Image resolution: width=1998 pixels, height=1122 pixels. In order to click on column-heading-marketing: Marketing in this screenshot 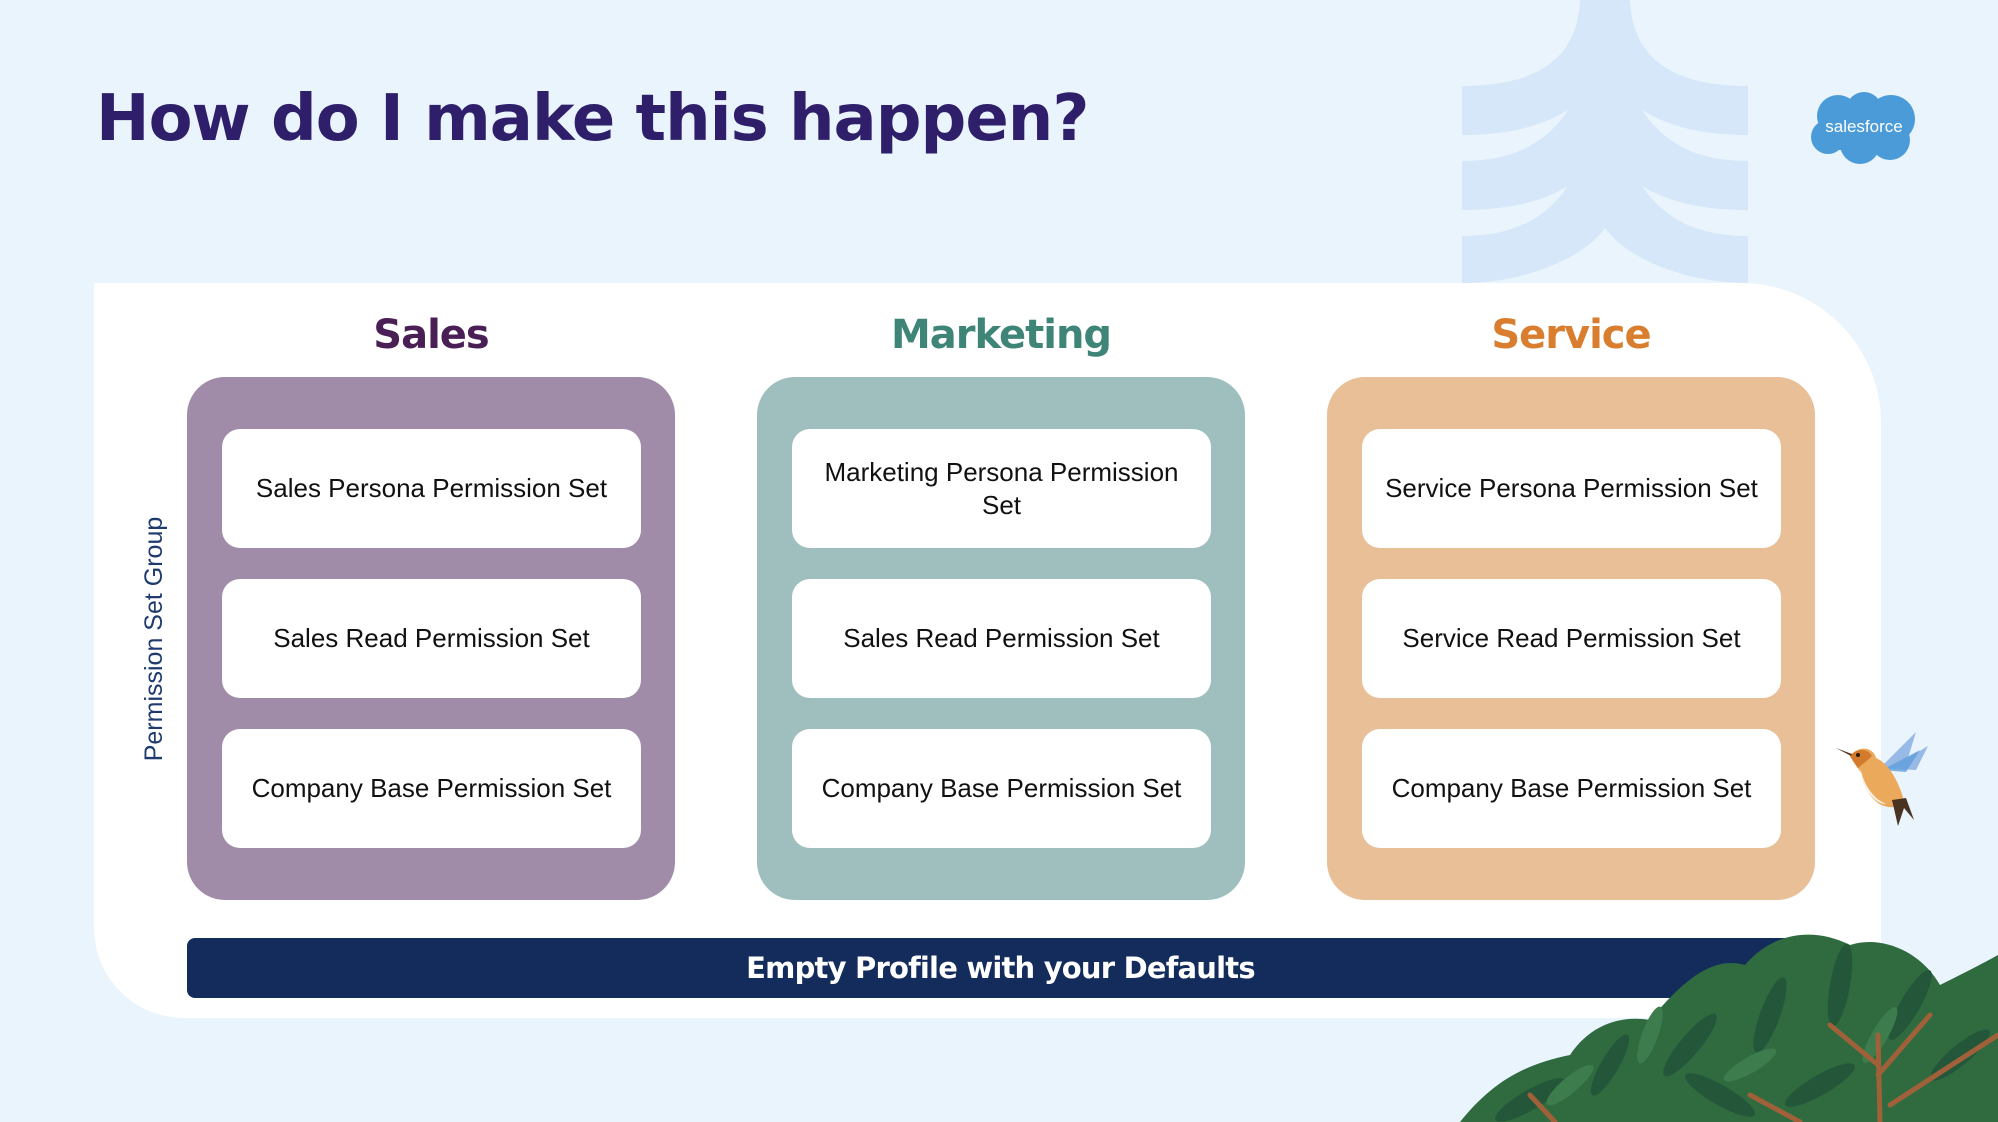, I will do `click(1001, 335)`.